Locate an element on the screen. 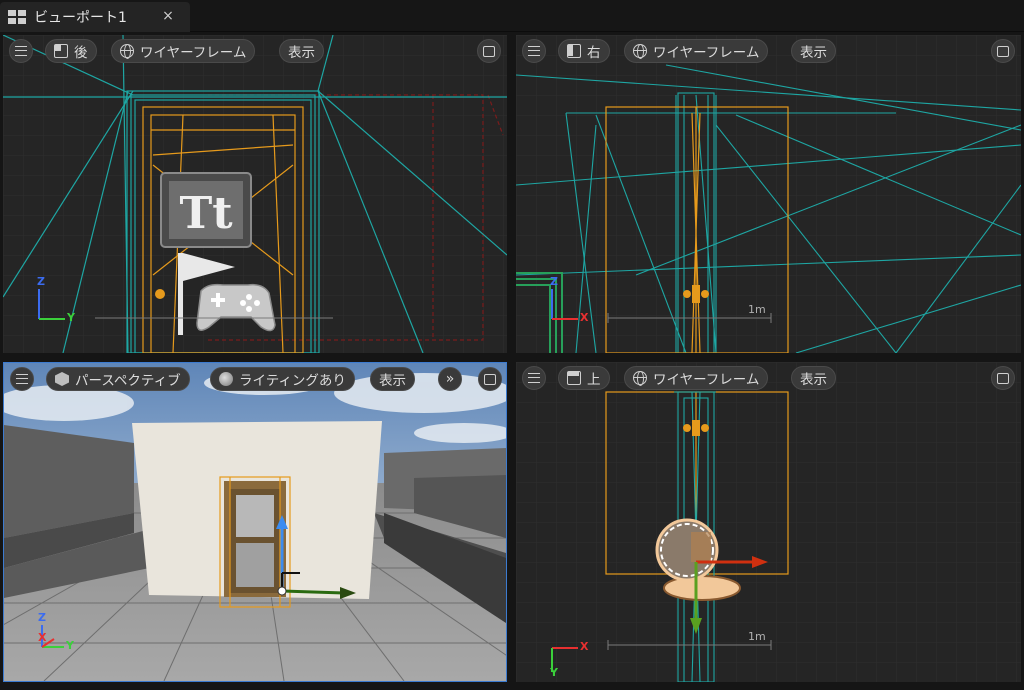 The height and width of the screenshot is (690, 1024). tab-viewport1: ビューポート1 × is located at coordinates (95, 17).